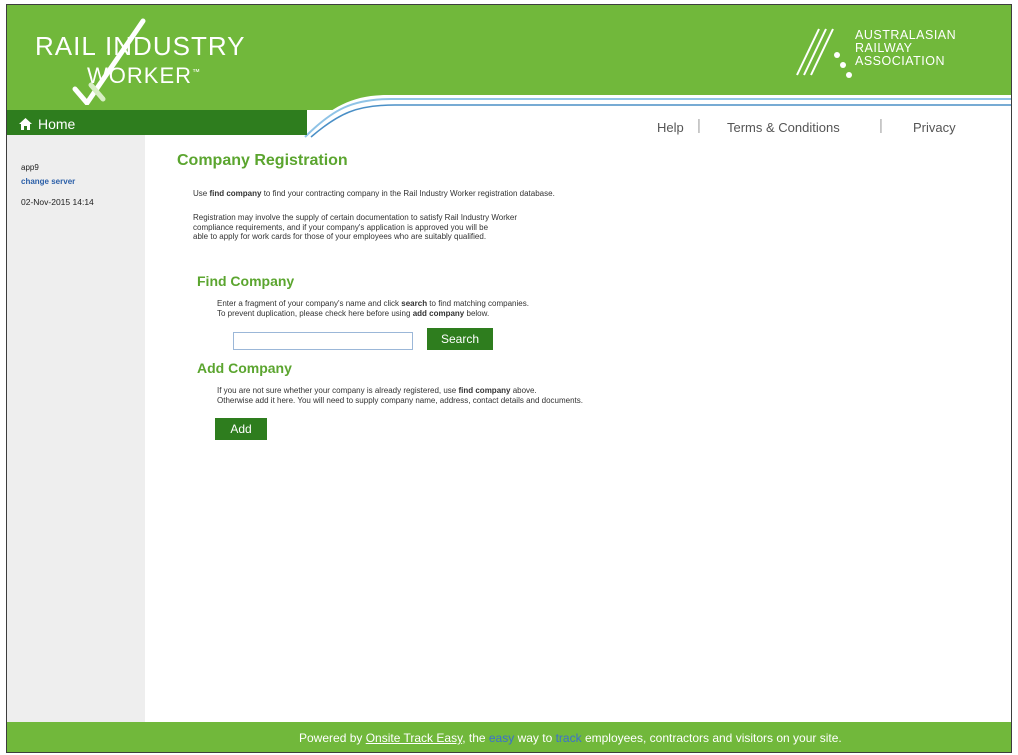 This screenshot has height=755, width=1018. What do you see at coordinates (57, 202) in the screenshot?
I see `sidebar-datetime: 02-Nov-2015 14:14` at bounding box center [57, 202].